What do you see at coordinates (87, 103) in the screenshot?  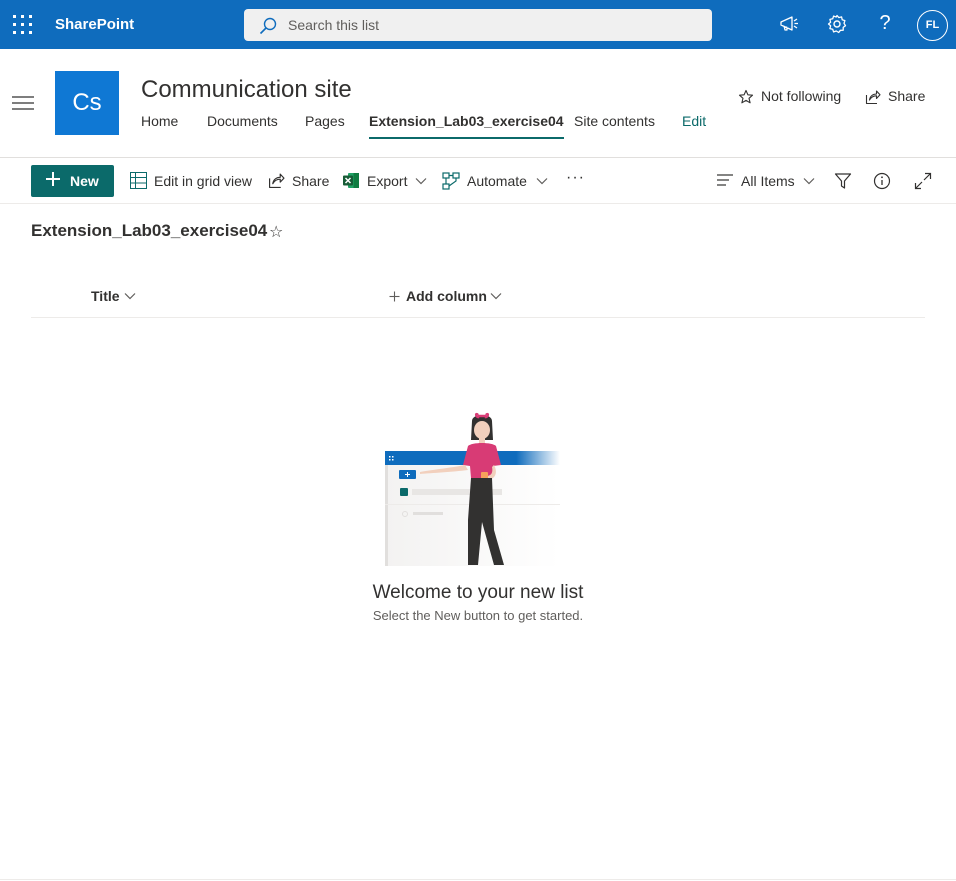 I see `site-logo: Cs` at bounding box center [87, 103].